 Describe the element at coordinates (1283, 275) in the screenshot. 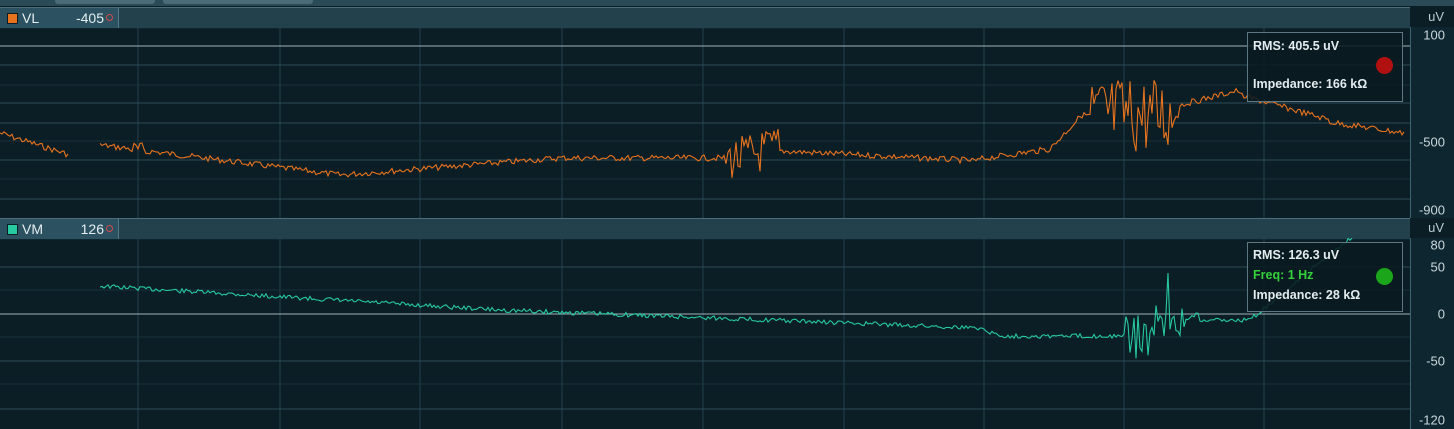

I see `frequency-readout: Freq: 1 Hz` at that location.